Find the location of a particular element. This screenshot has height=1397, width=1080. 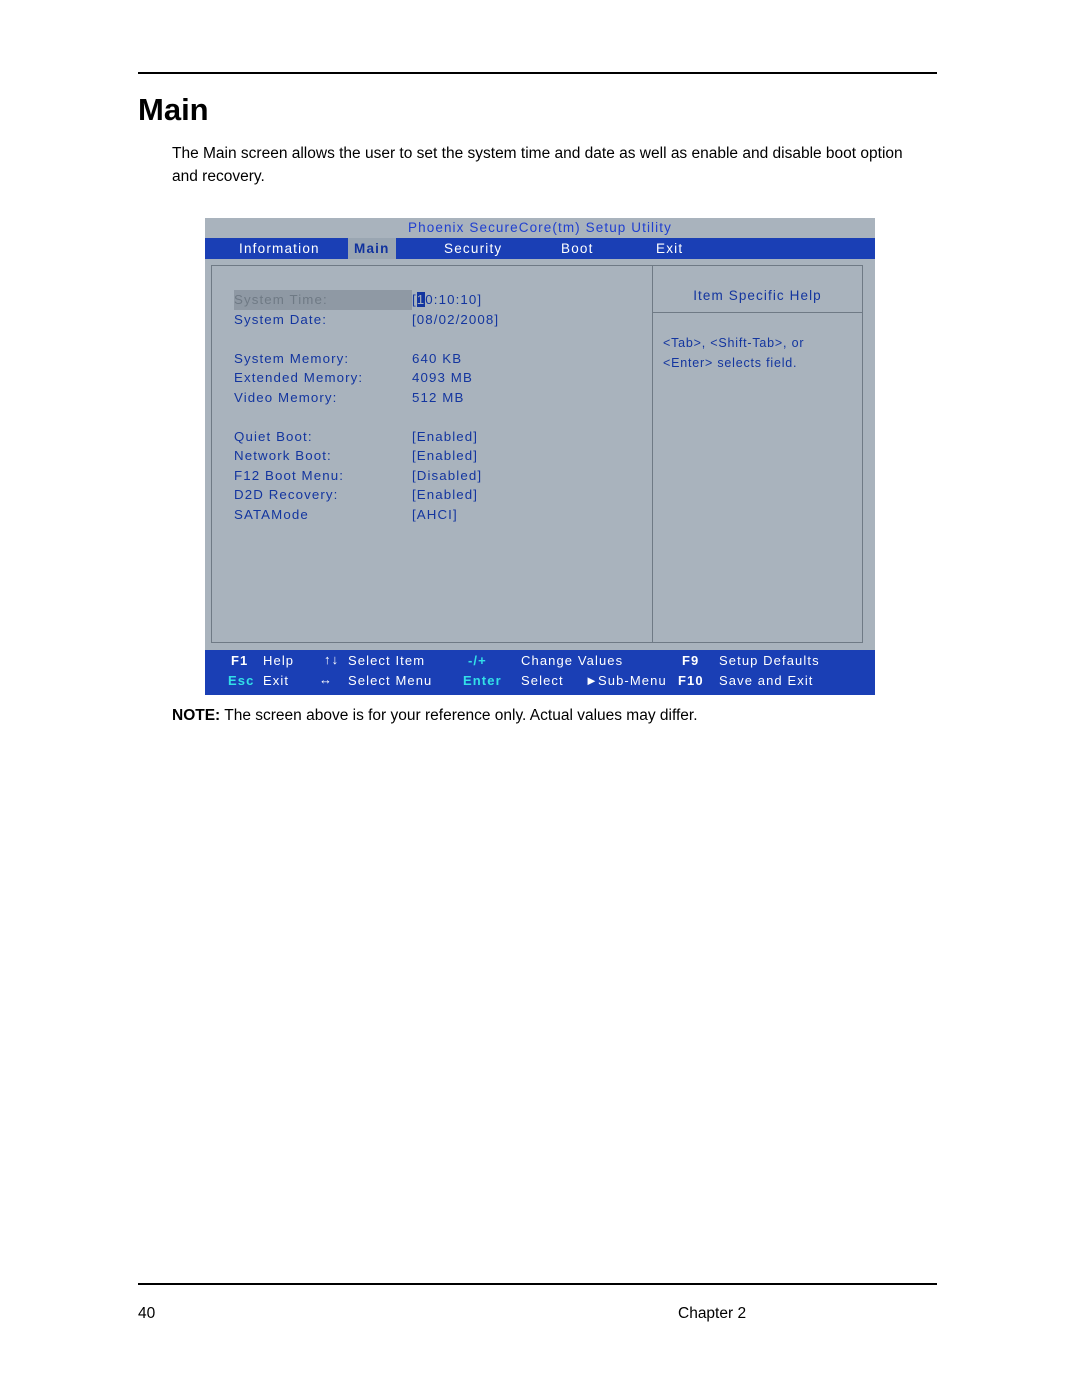

key-enter-label: Select is located at coordinates (542, 680).